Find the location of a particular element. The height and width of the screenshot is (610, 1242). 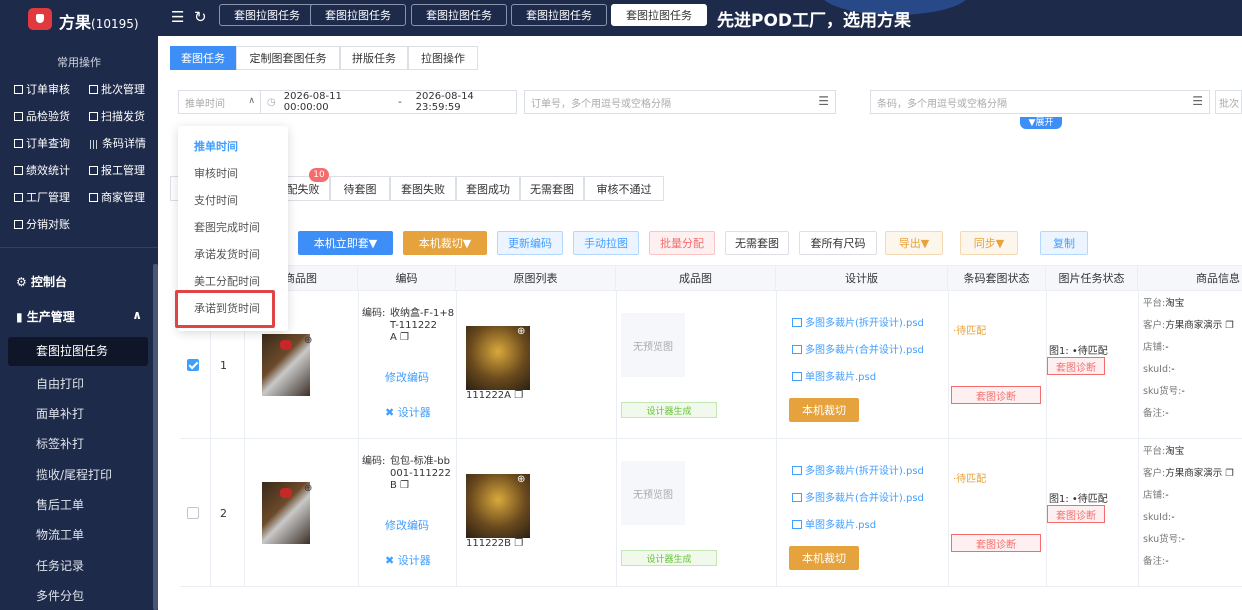

menu-item-free-print: 自由打印 is located at coordinates (60, 383).